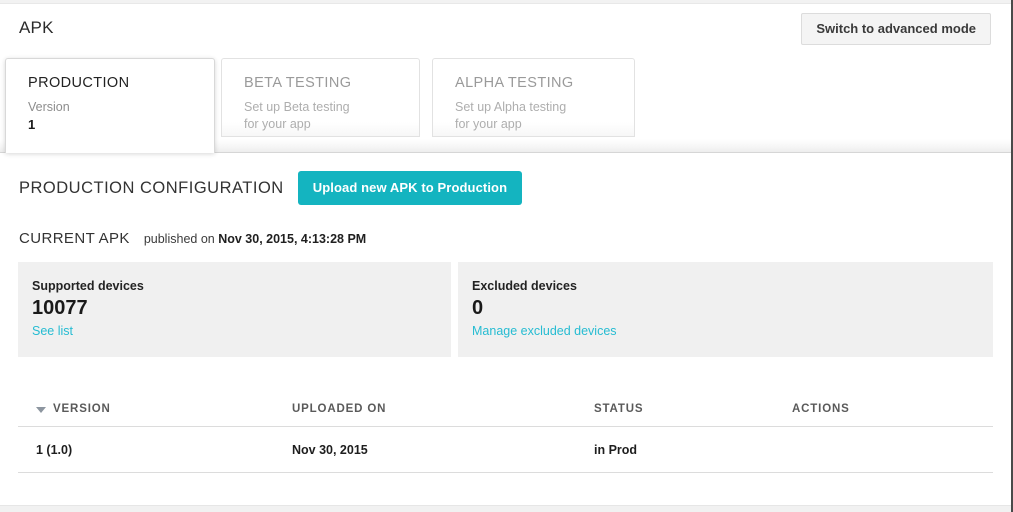 The height and width of the screenshot is (512, 1013). I want to click on page-title: APK, so click(36, 27).